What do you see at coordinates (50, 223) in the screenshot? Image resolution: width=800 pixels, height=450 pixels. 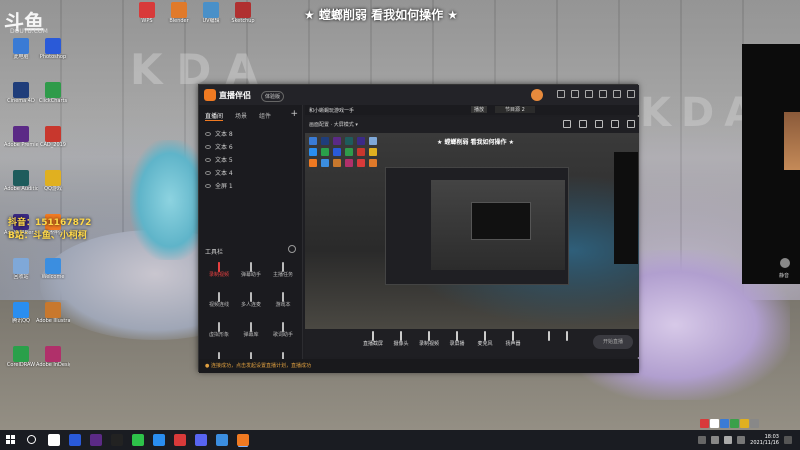 I see `douyin-overlay: 抖音：151167872` at bounding box center [50, 223].